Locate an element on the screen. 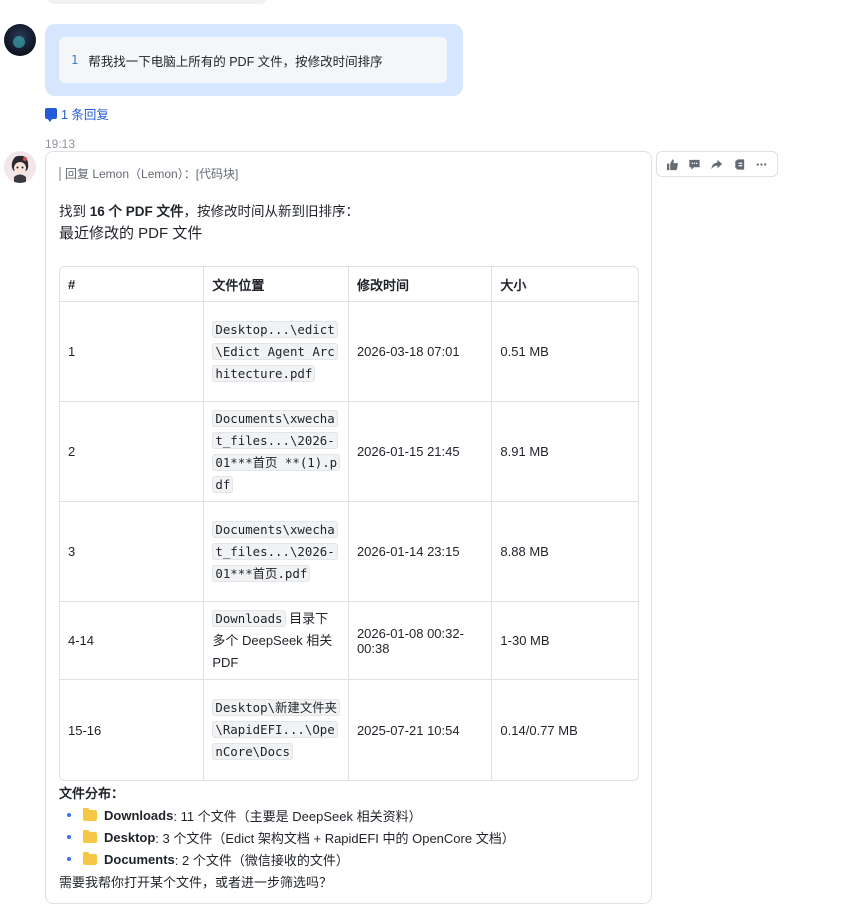 This screenshot has width=851, height=911. file-location: Downloads 目录下多个 DeepSeek 相关 PDF is located at coordinates (276, 641).